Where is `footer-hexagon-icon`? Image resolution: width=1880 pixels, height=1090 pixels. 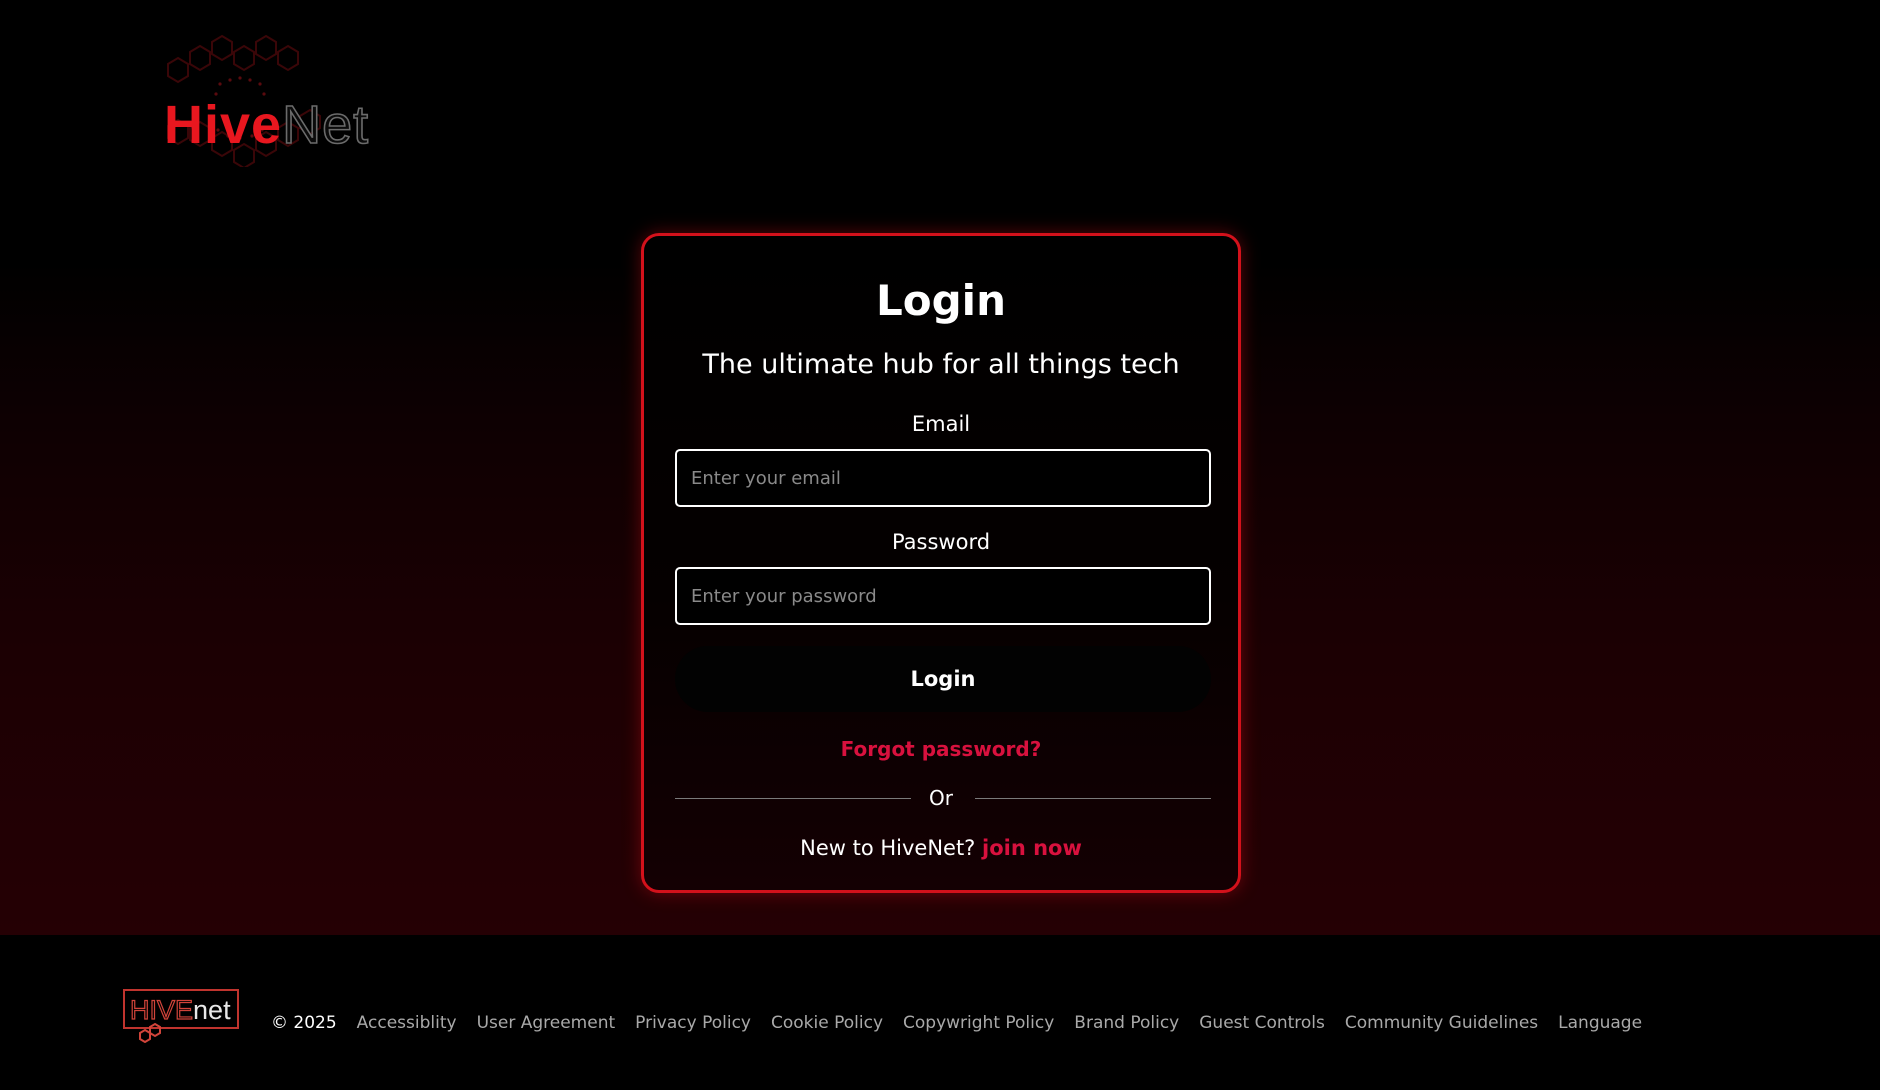
footer-hexagon-icon is located at coordinates (150, 1032).